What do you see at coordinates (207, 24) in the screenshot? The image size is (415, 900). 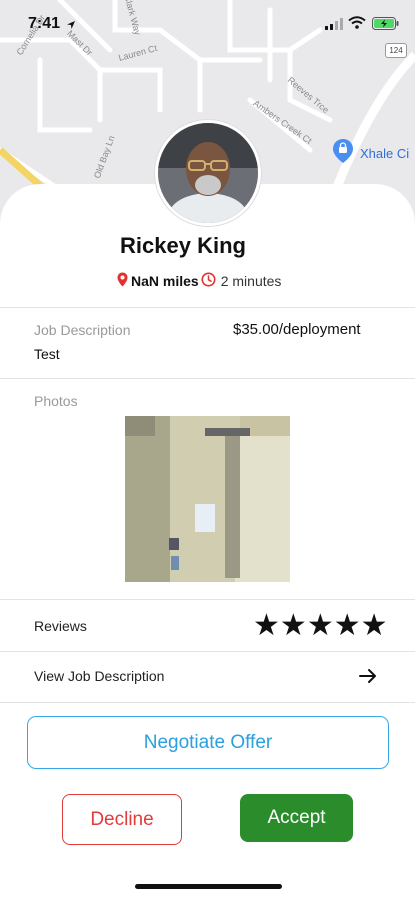 I see `status-bar: 7:41` at bounding box center [207, 24].